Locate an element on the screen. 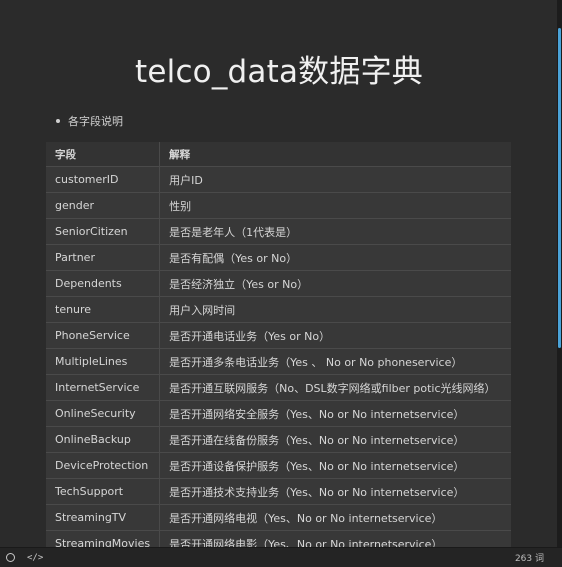 The height and width of the screenshot is (567, 562). cell-field-description: 是否开通多条电话业务（Yes 、 No or No phoneservice） is located at coordinates (335, 361).